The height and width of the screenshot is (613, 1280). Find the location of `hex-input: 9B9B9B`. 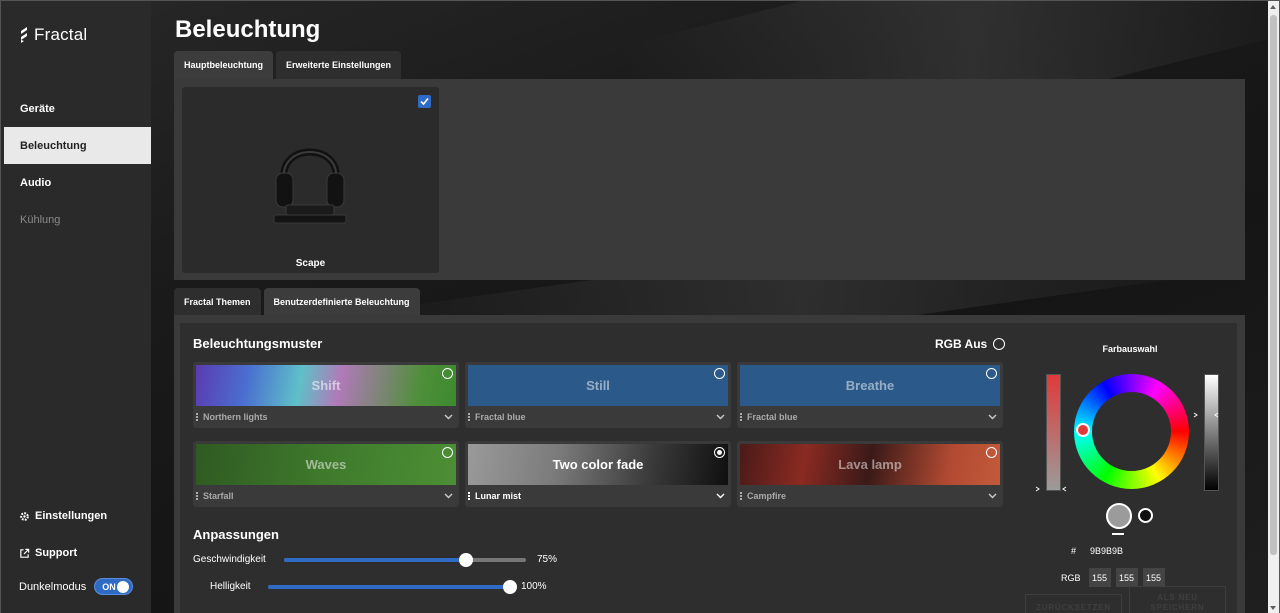

hex-input: 9B9B9B is located at coordinates (1106, 551).